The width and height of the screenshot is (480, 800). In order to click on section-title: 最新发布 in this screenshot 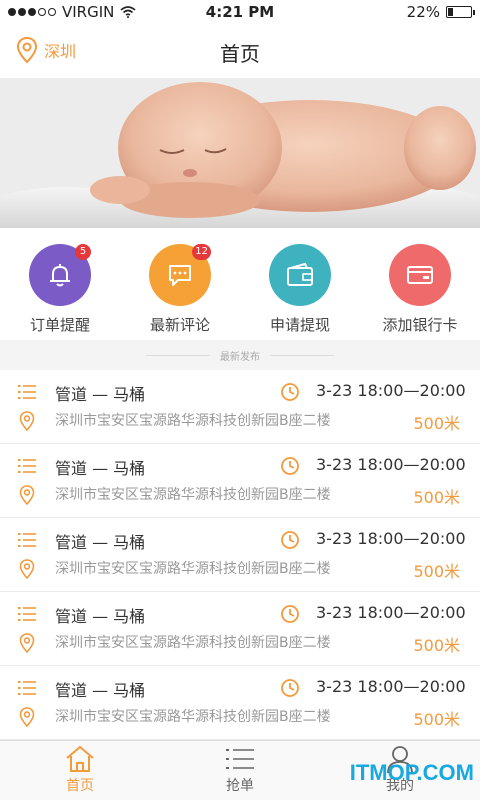, I will do `click(240, 357)`.